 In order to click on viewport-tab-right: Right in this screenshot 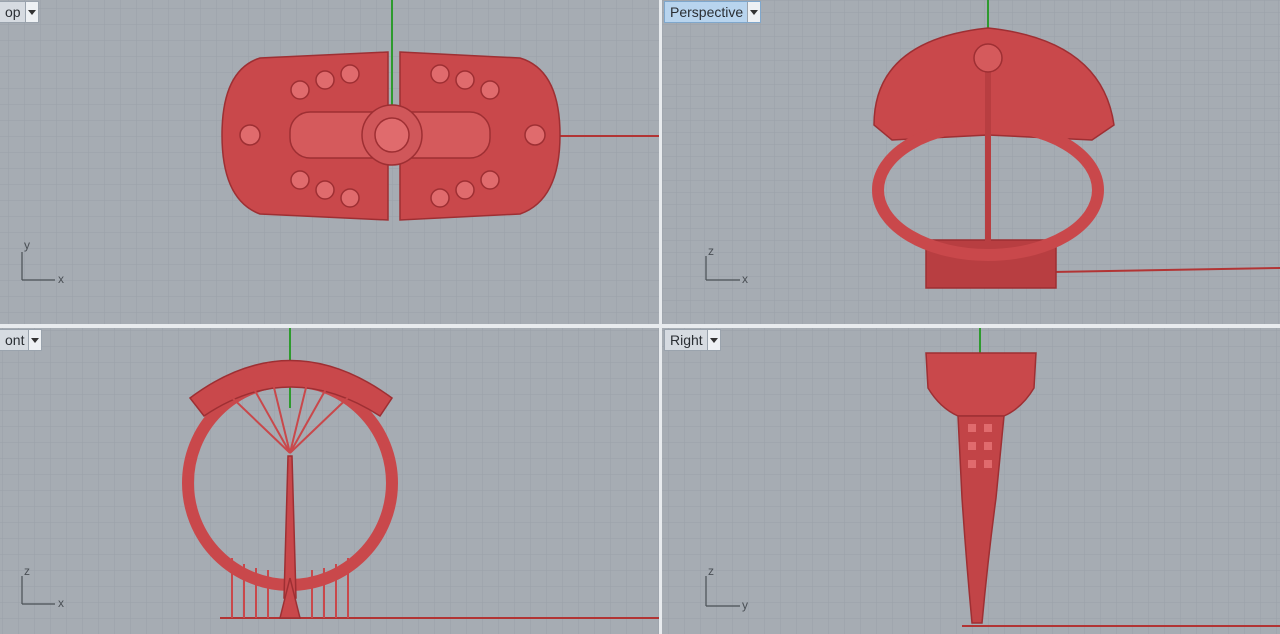, I will do `click(692, 340)`.